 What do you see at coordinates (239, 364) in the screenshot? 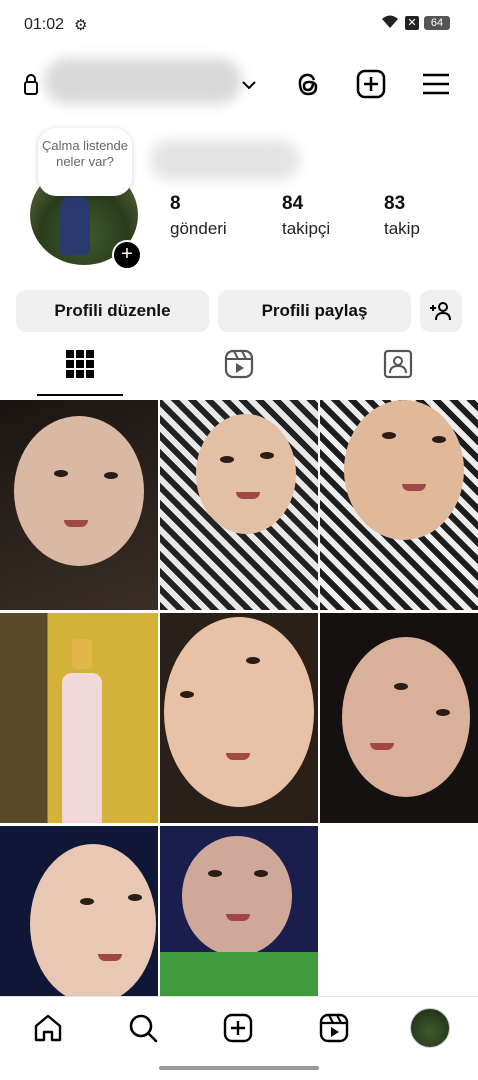
I see `reels-icon` at bounding box center [239, 364].